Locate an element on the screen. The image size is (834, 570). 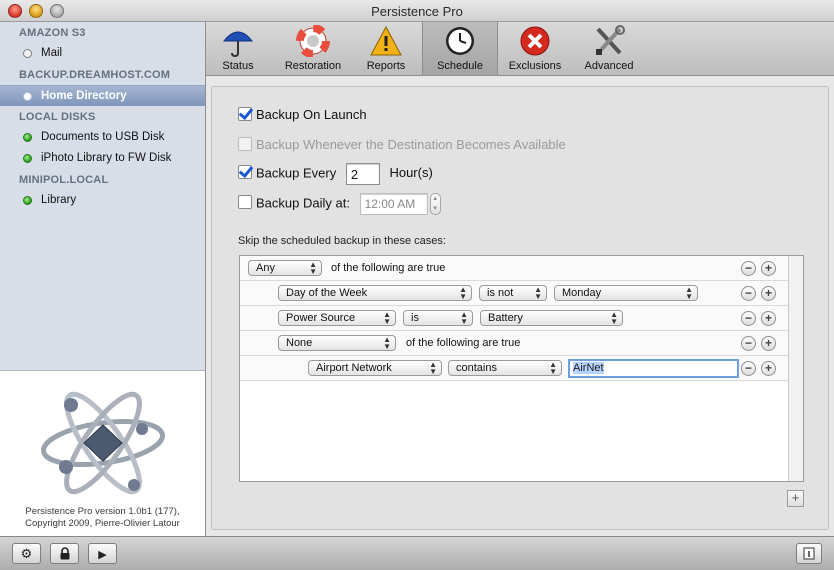
info-icon is located at coordinates (809, 553).